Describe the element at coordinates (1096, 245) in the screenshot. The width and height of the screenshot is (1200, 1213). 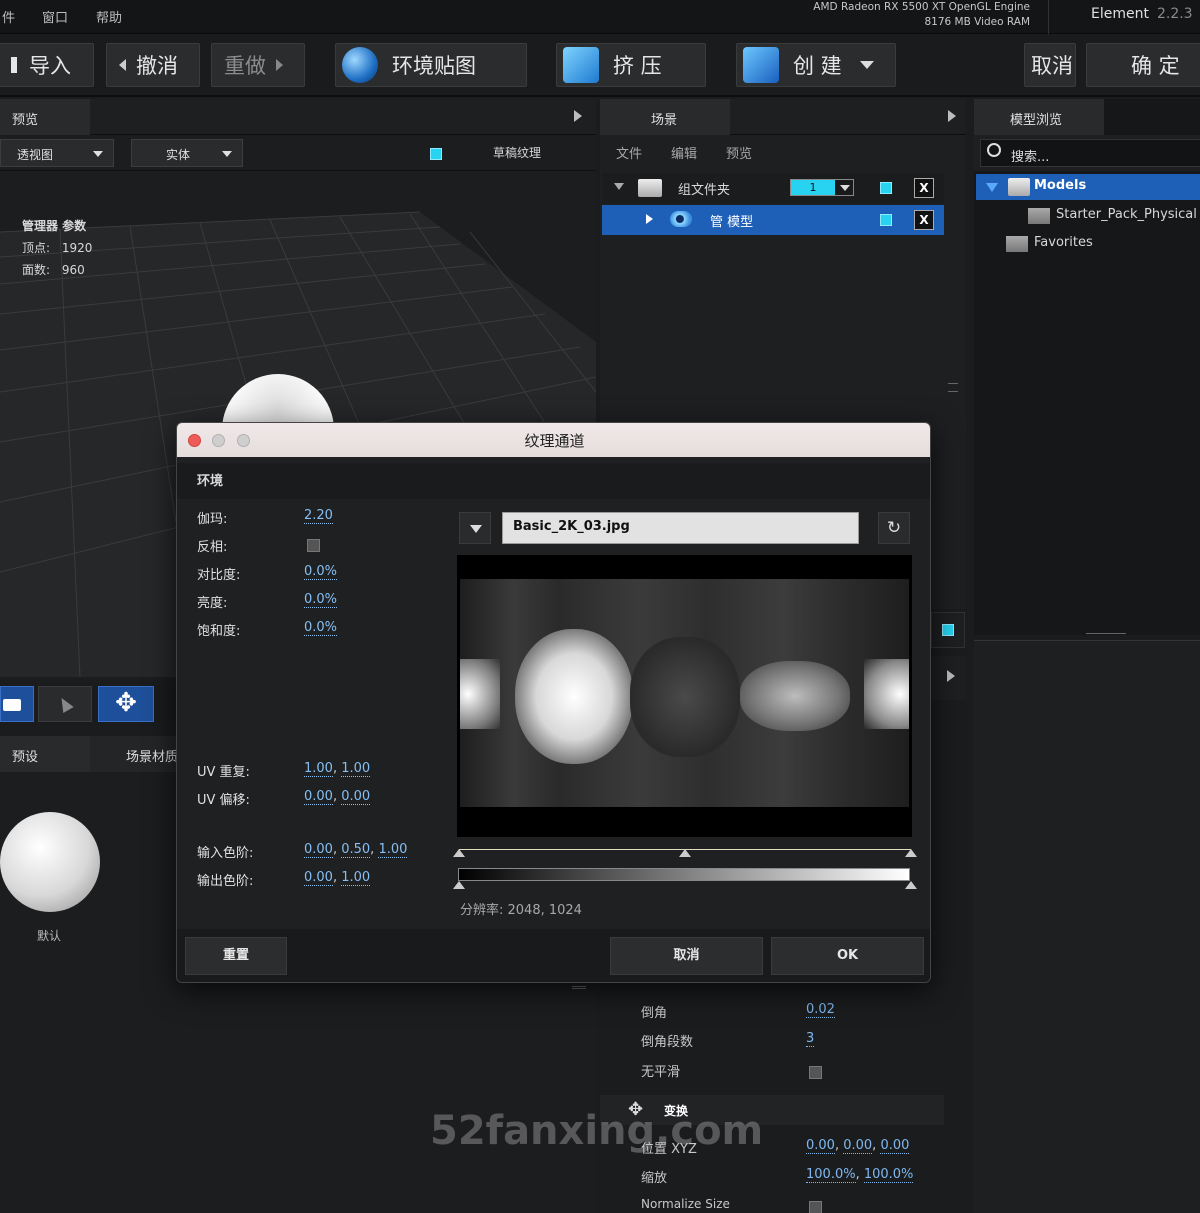
I see `browser-favorites-row: Favorites` at that location.